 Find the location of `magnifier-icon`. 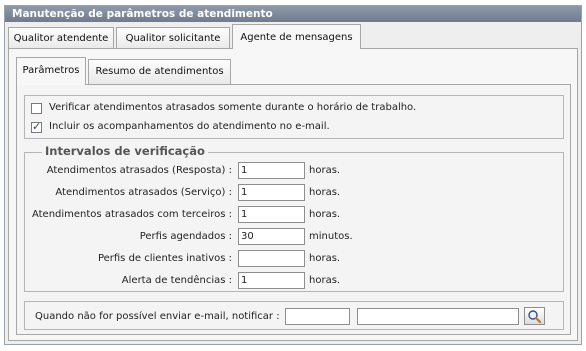

magnifier-icon is located at coordinates (535, 317).